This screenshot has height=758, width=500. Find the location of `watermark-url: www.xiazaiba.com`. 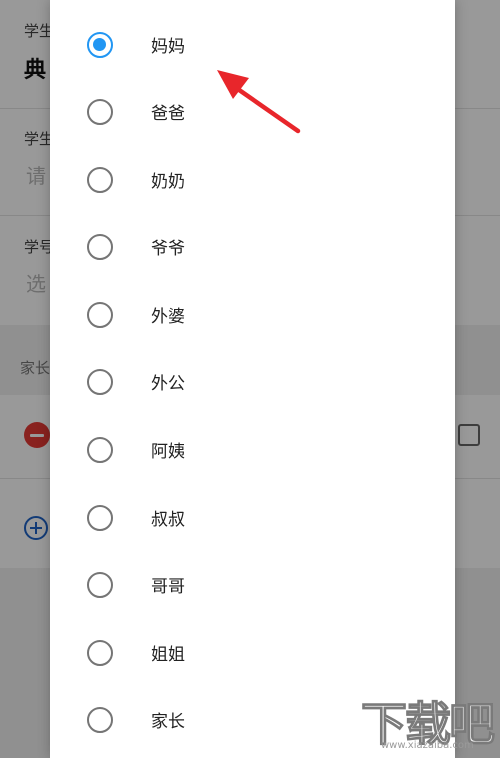

watermark-url: www.xiazaiba.com is located at coordinates (427, 745).